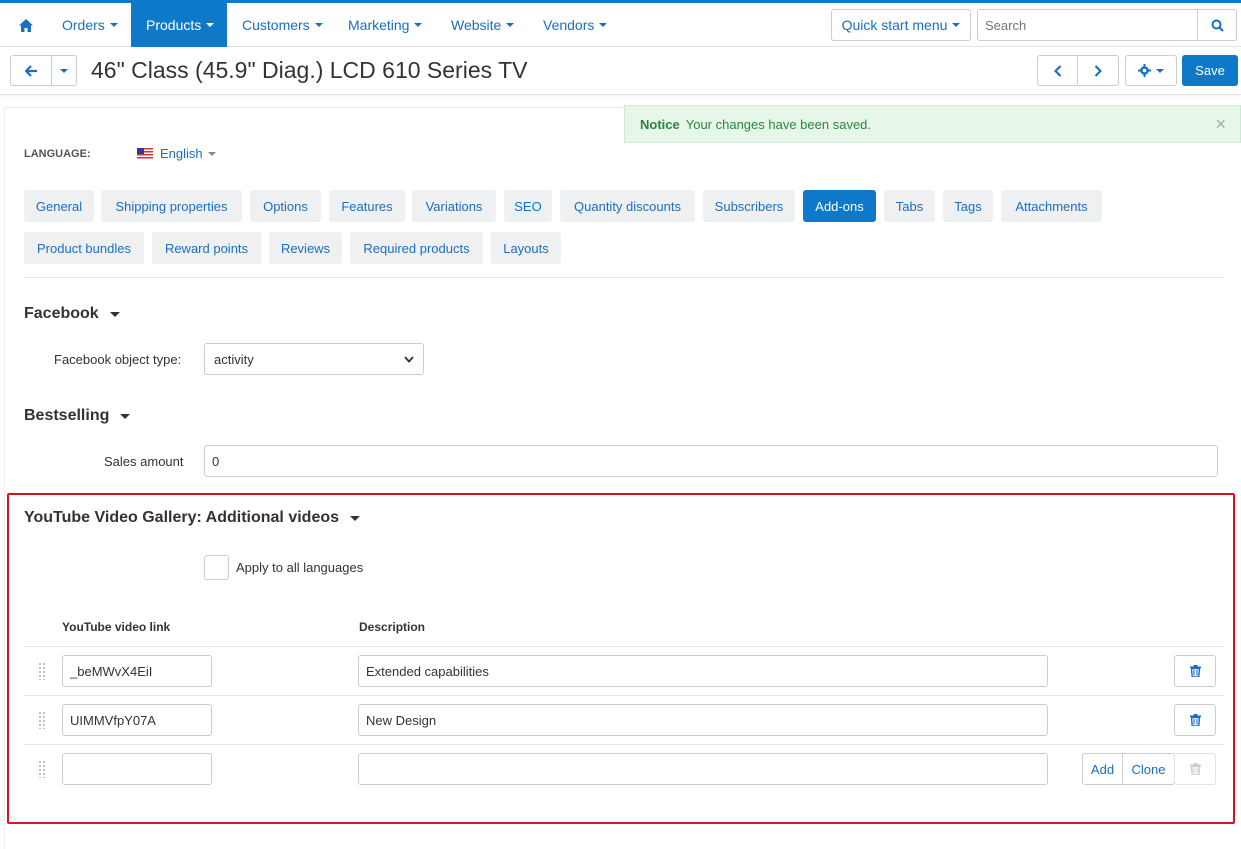 This screenshot has width=1241, height=849. I want to click on youtube-section-toggle: YouTube Video Gallery: Additional videos, so click(192, 518).